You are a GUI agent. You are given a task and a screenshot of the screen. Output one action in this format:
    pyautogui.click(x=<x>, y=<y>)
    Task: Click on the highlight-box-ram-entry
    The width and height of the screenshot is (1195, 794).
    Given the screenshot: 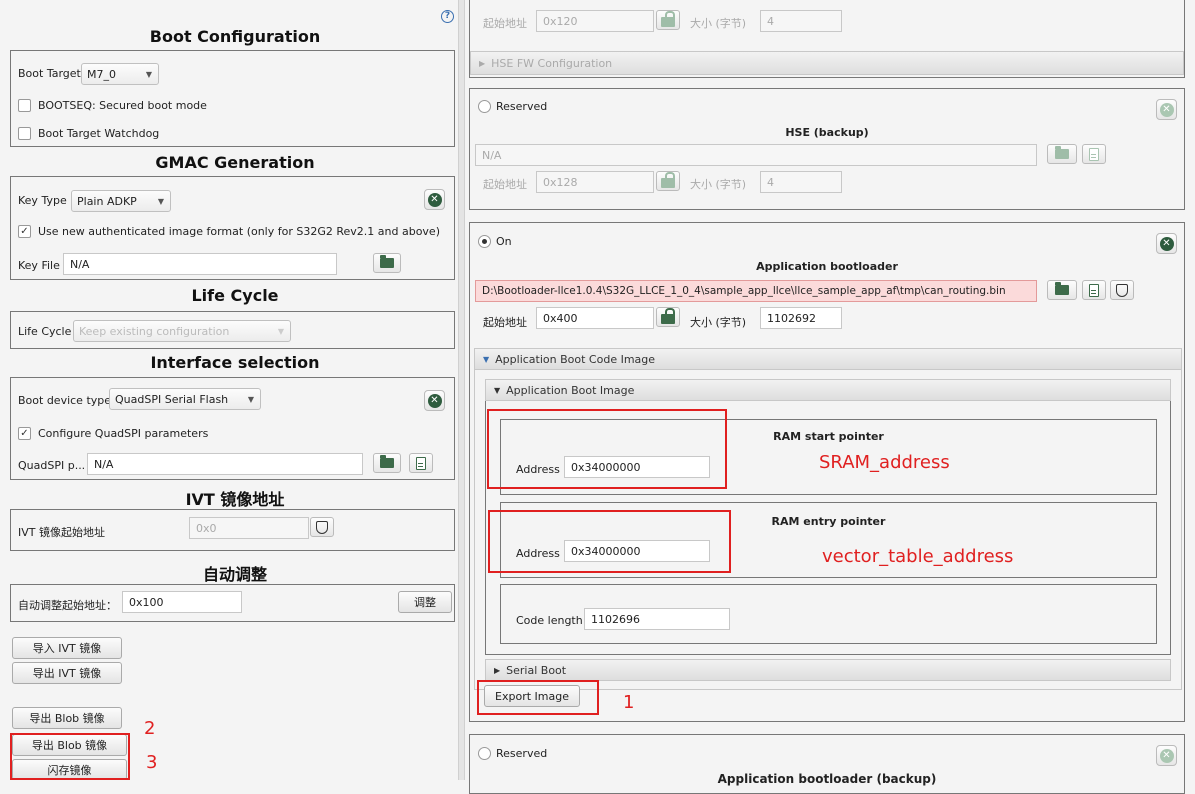 What is the action you would take?
    pyautogui.click(x=609, y=541)
    